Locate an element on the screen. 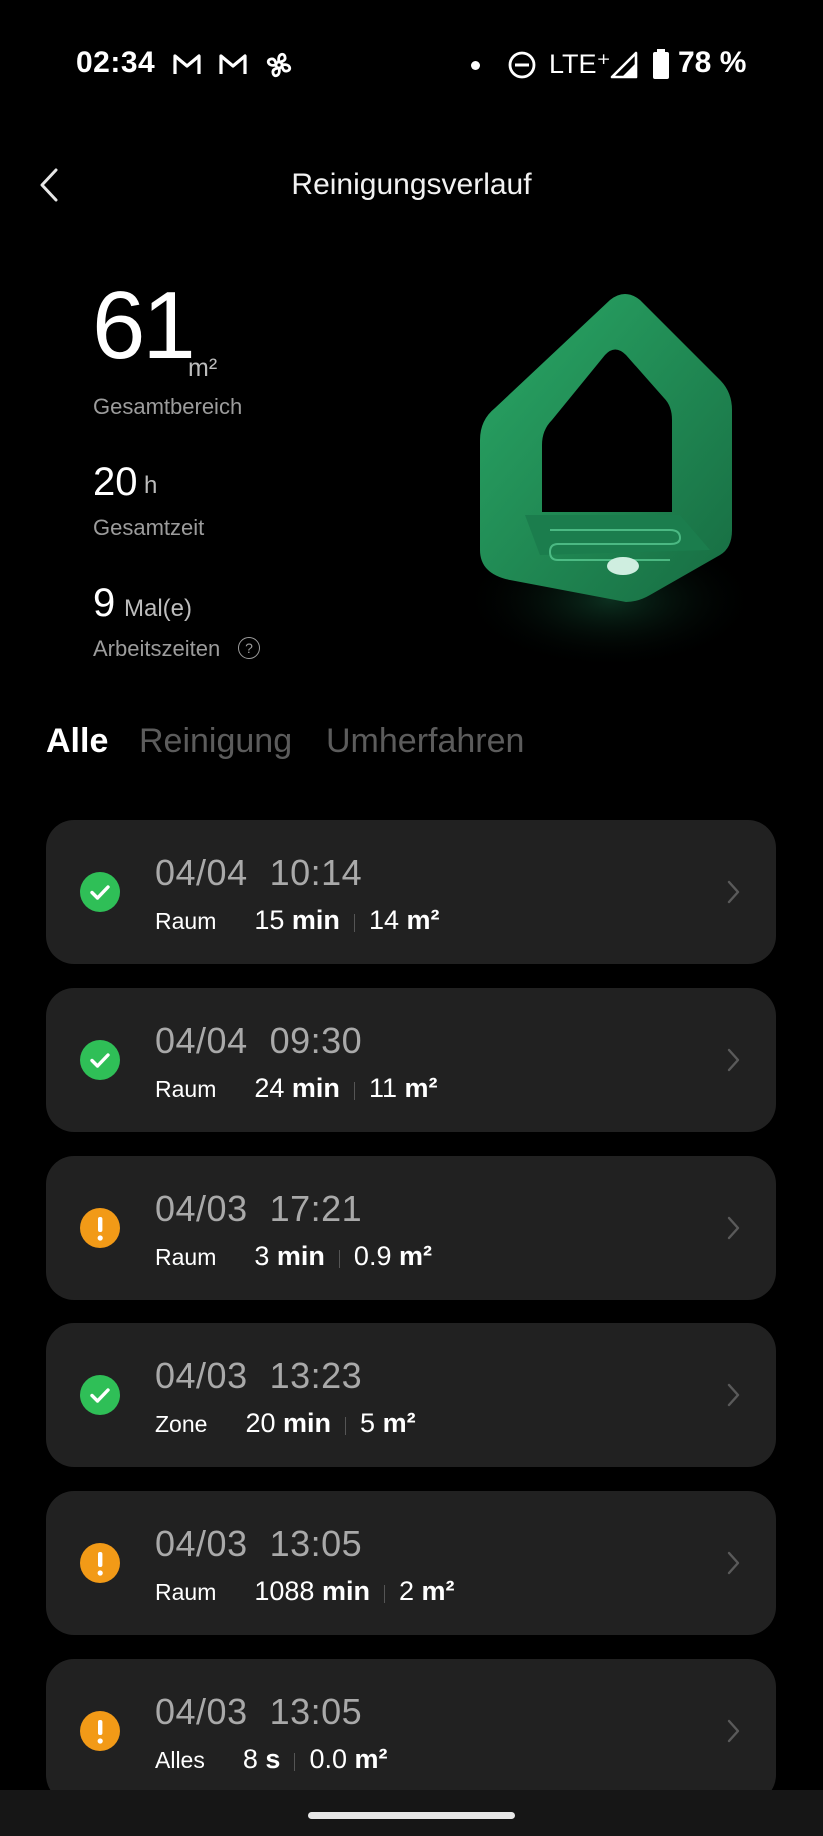 This screenshot has width=823, height=1836. status-time: 02:34 is located at coordinates (116, 62).